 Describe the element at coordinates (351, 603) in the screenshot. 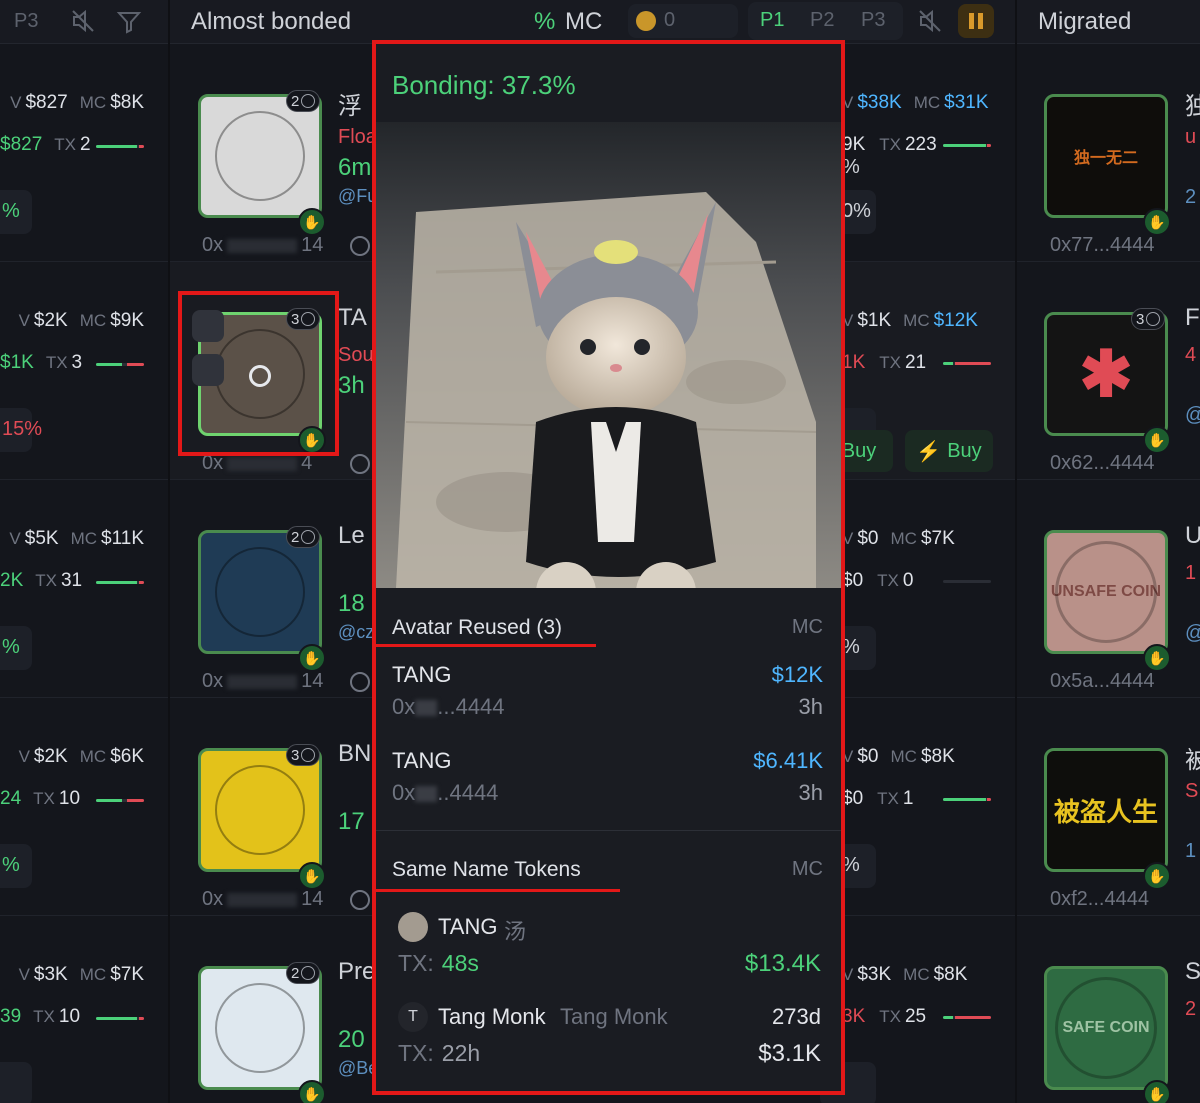

I see `token-age: 18` at that location.